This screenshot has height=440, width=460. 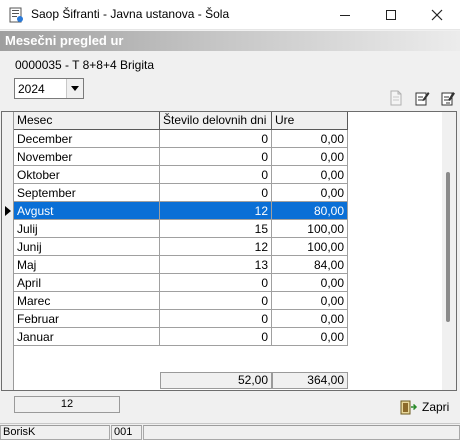 I want to click on edit-document-icon, so click(x=422, y=98).